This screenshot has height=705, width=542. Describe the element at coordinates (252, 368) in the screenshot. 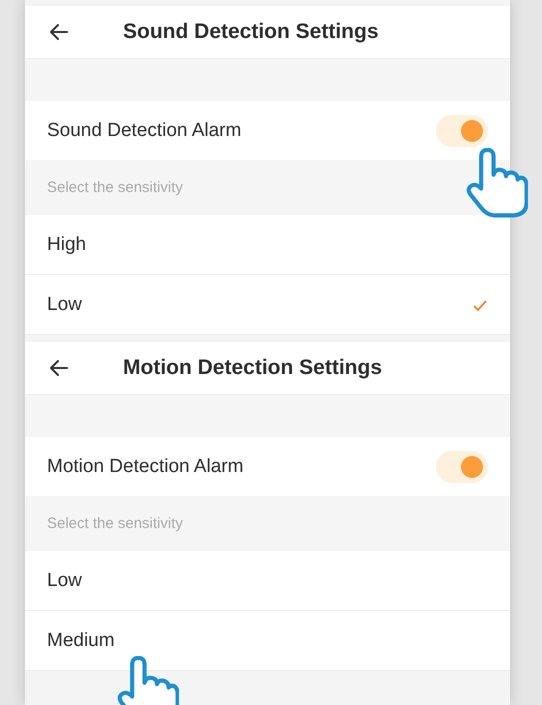

I see `screen-title: Motion Detection Settings` at that location.